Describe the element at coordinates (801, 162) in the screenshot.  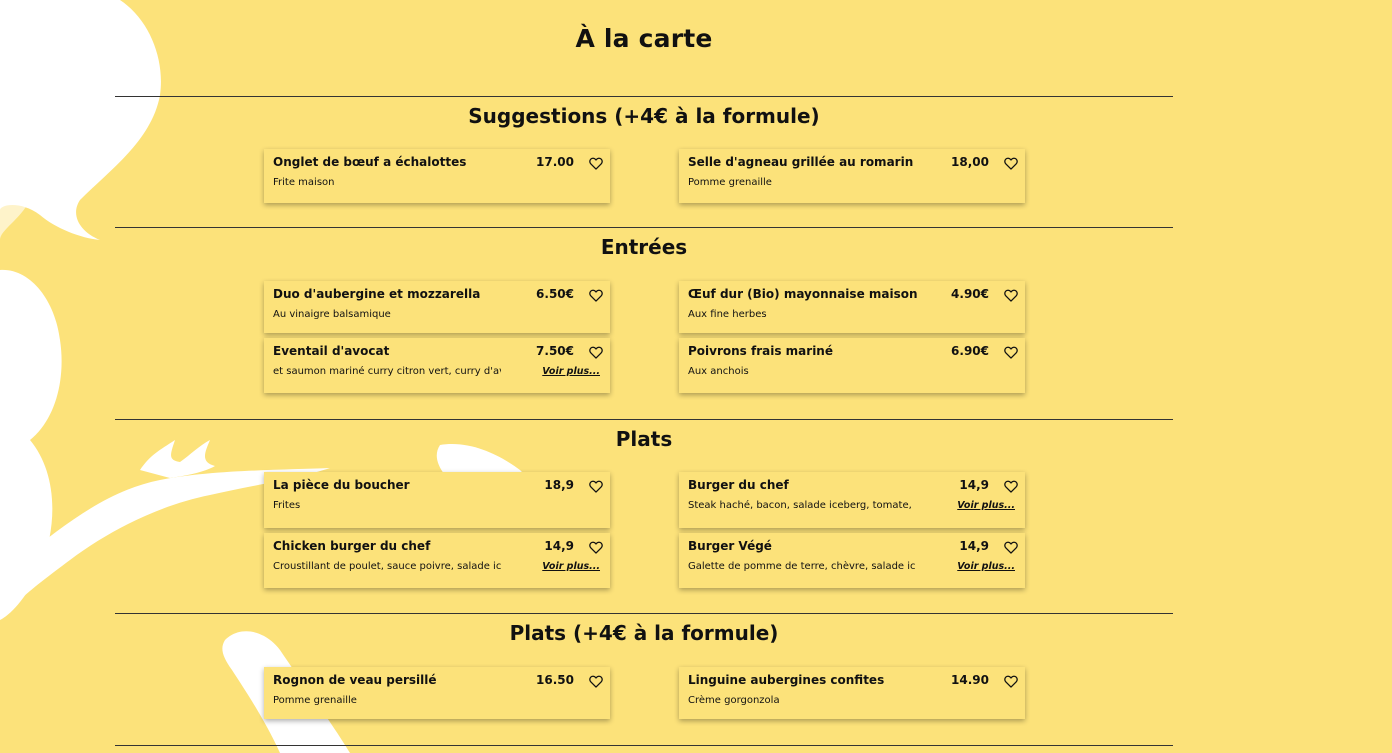
I see `menu-item-name: Selle d'agneau grillée au romarin` at that location.